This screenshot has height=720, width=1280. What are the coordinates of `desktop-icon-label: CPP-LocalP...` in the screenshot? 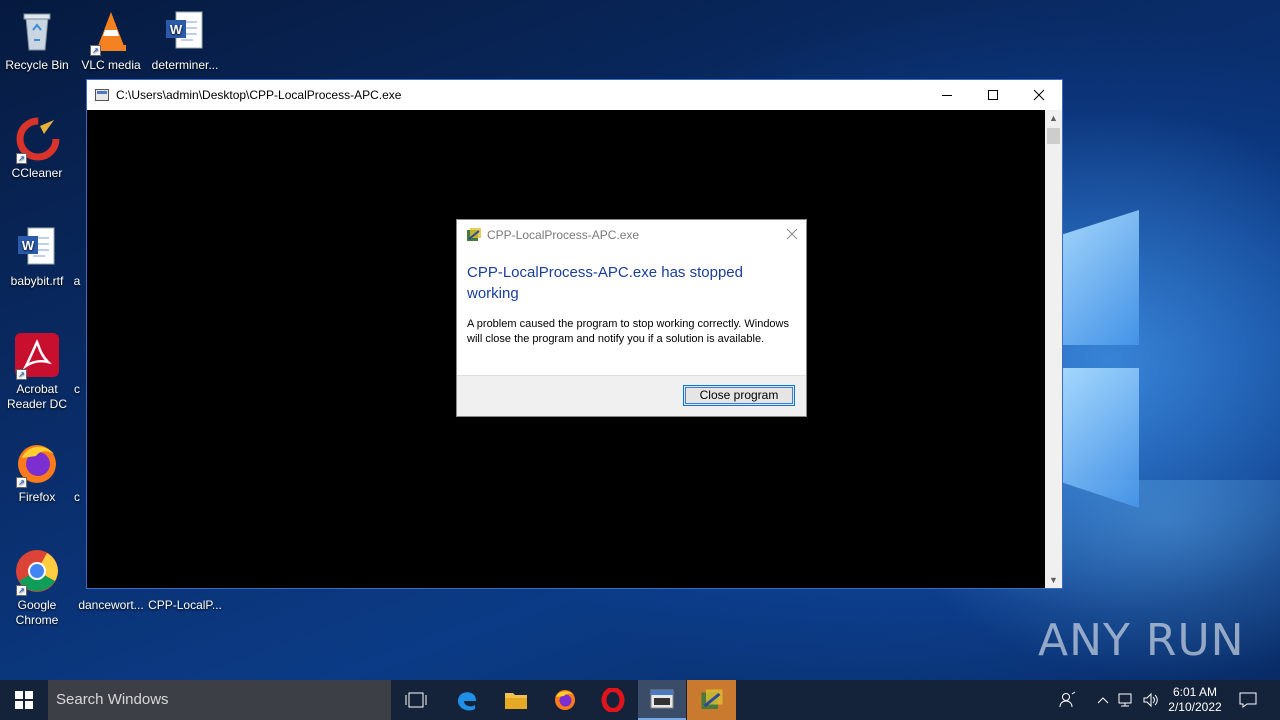 It's located at (185, 605).